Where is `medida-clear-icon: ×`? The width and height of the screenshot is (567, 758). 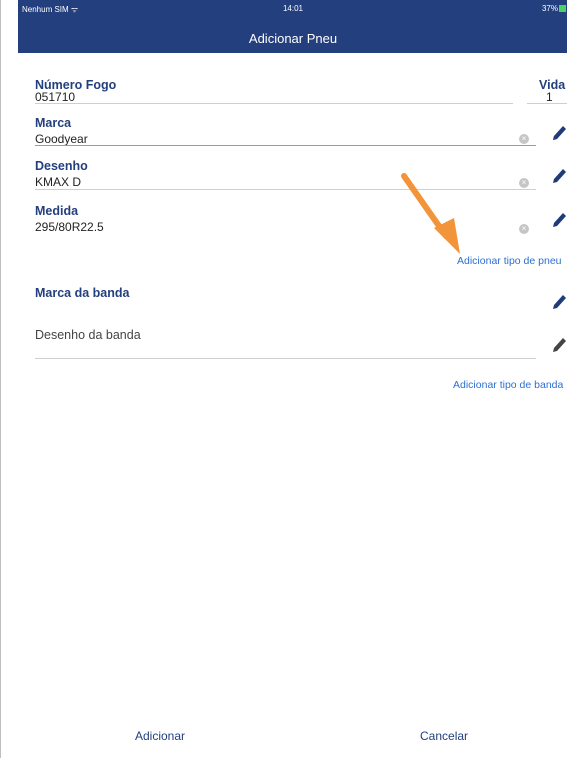 medida-clear-icon: × is located at coordinates (524, 229).